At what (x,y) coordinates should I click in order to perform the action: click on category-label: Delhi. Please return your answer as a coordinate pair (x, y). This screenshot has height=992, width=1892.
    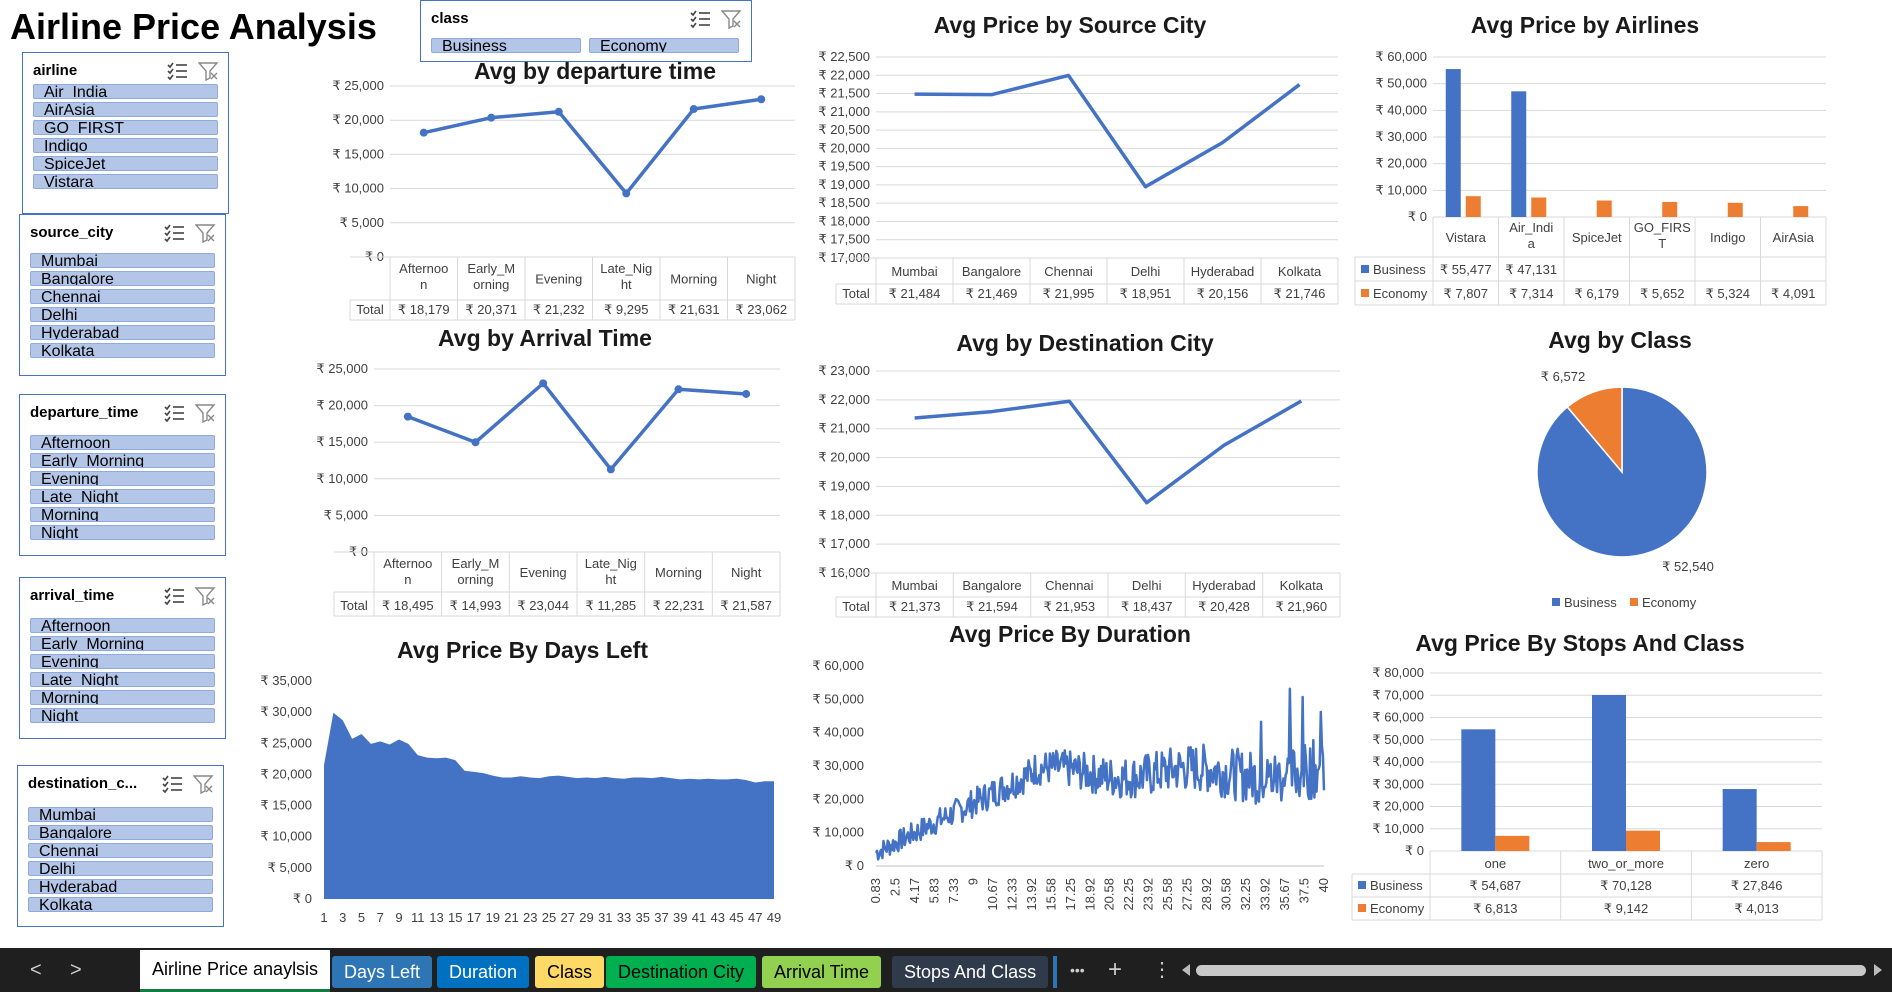
    Looking at the image, I should click on (1146, 271).